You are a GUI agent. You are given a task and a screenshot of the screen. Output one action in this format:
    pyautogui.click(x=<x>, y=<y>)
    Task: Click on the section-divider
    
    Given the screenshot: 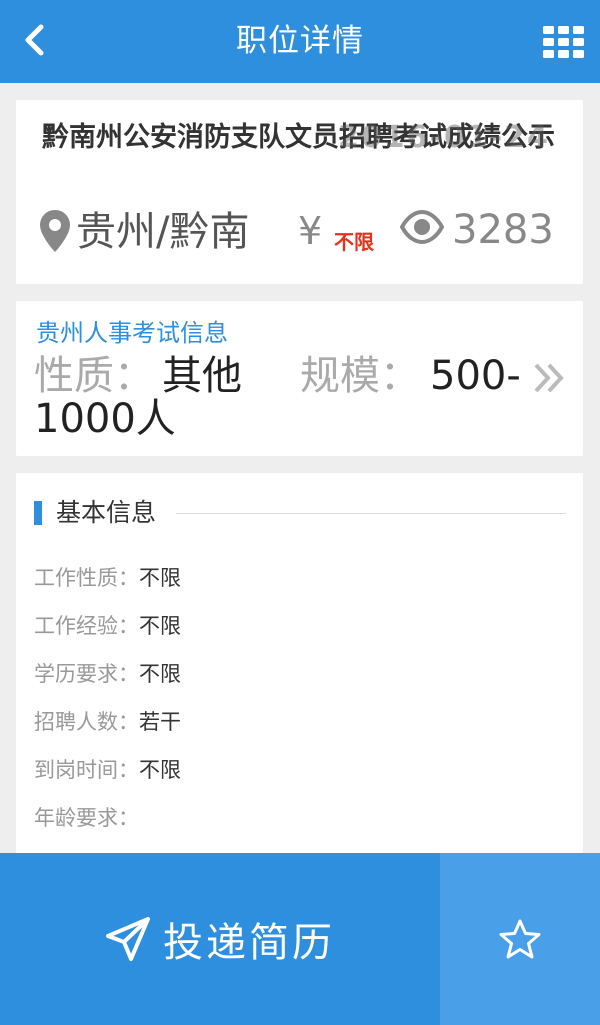 What is the action you would take?
    pyautogui.click(x=371, y=513)
    